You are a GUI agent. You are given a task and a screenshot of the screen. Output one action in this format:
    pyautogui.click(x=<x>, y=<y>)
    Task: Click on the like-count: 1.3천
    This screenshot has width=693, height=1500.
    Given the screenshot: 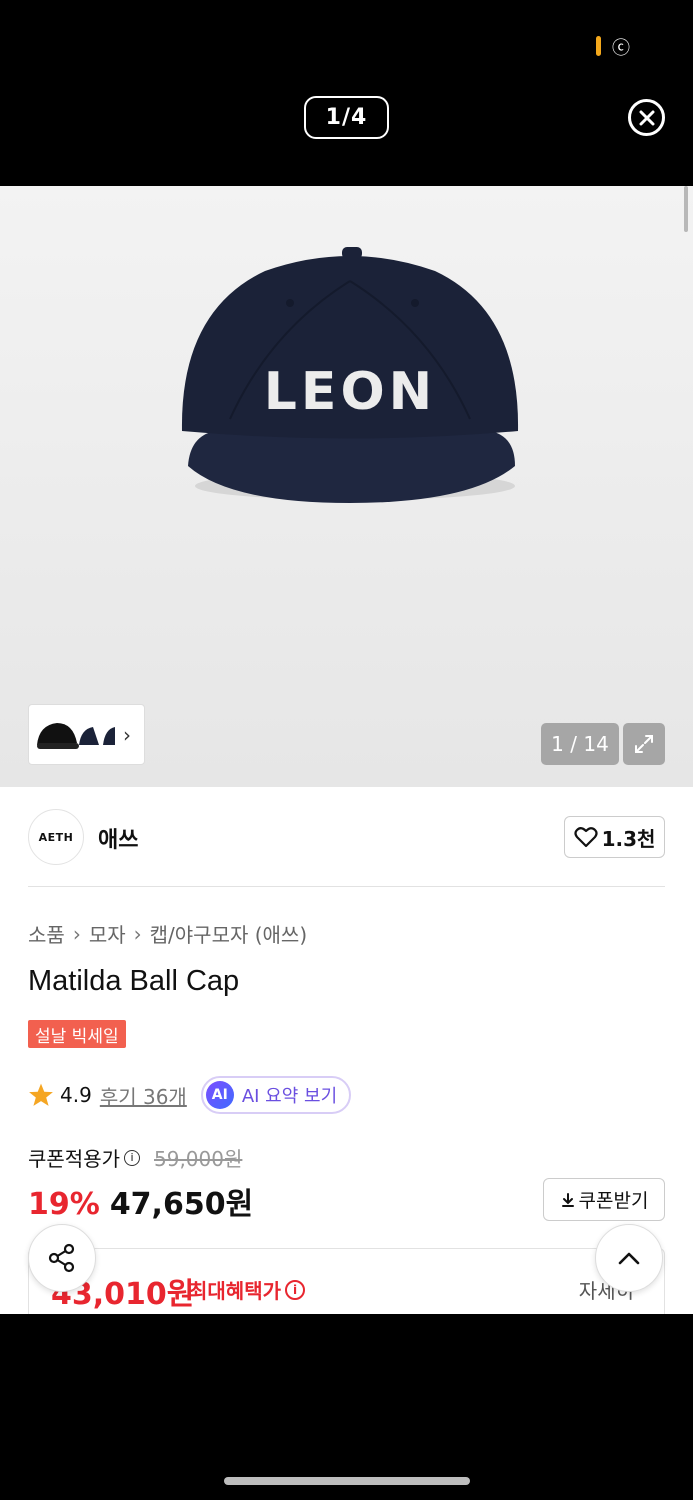 What is the action you would take?
    pyautogui.click(x=628, y=838)
    